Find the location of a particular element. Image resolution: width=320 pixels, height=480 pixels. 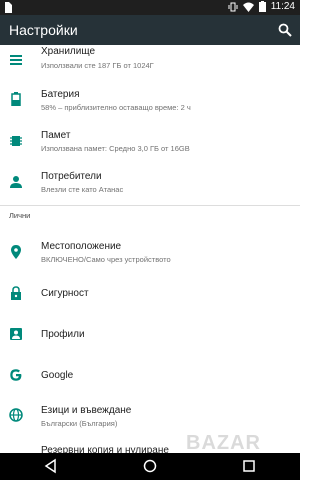

back-icon is located at coordinates (50, 466).